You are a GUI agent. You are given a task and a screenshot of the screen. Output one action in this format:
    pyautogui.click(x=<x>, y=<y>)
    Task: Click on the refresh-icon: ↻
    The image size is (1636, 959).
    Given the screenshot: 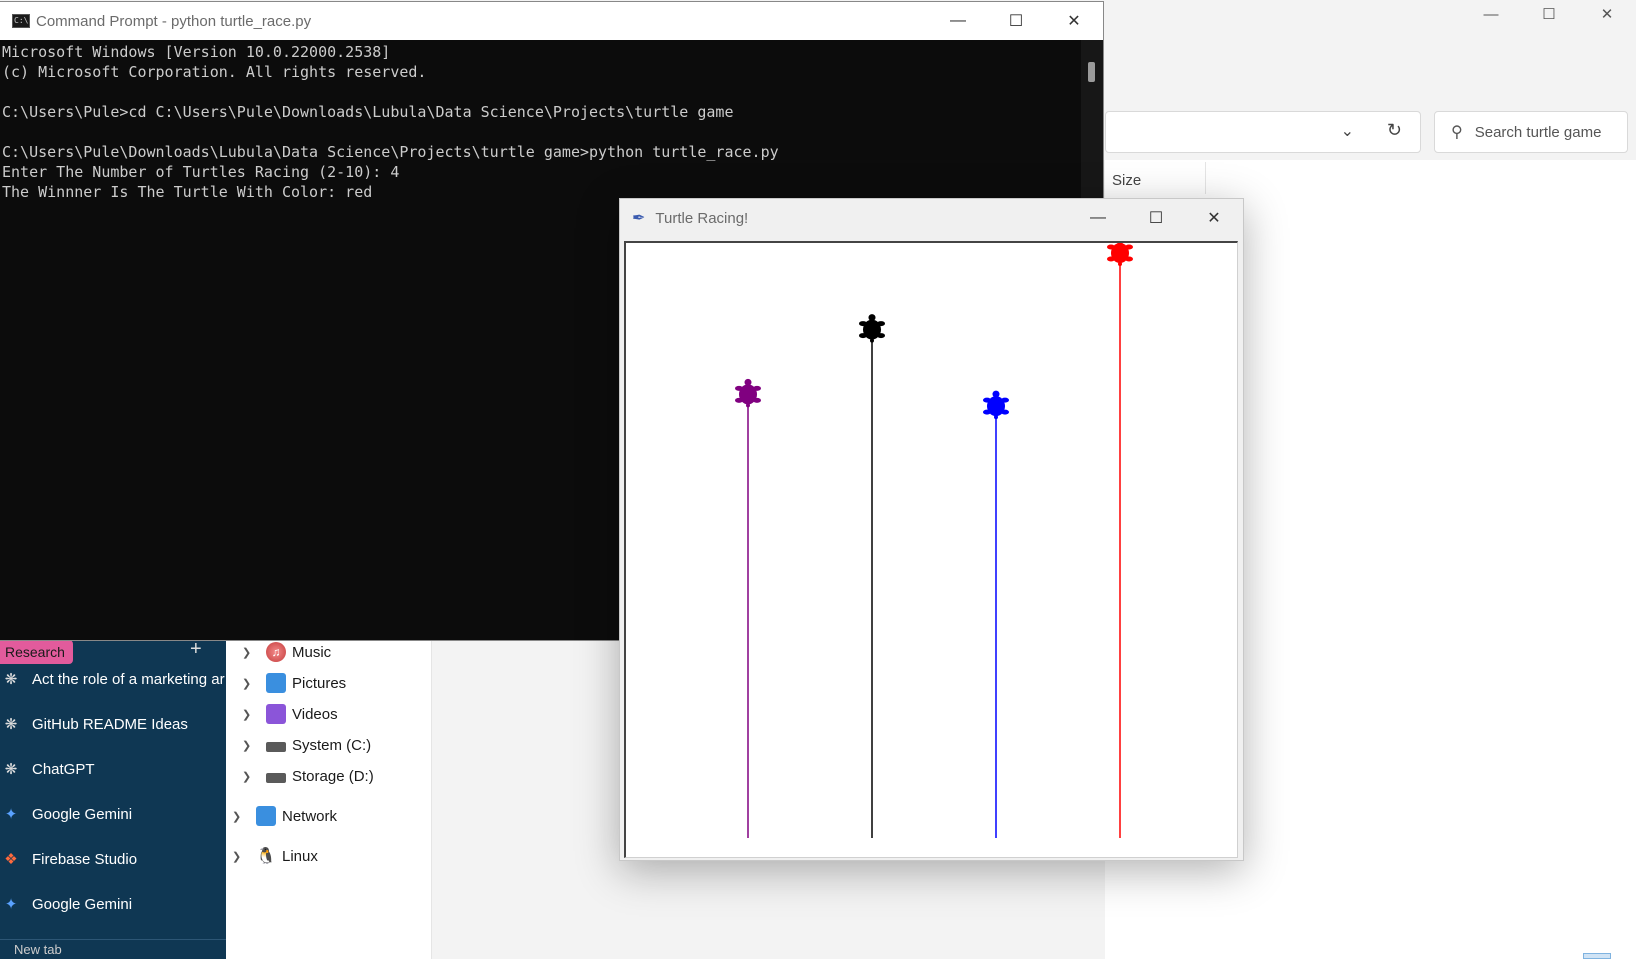 What is the action you would take?
    pyautogui.click(x=1394, y=130)
    